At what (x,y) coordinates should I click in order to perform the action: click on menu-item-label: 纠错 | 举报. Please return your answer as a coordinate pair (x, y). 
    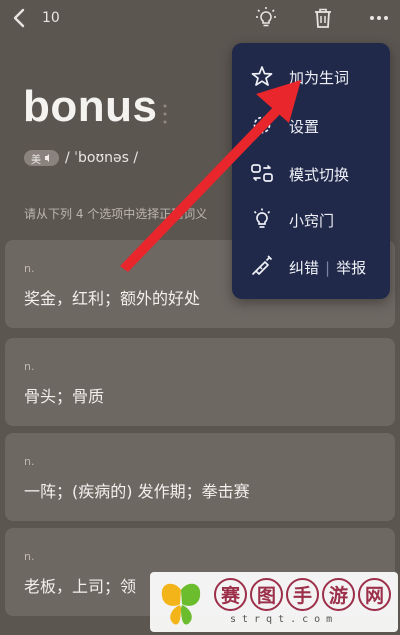
    Looking at the image, I should click on (327, 267).